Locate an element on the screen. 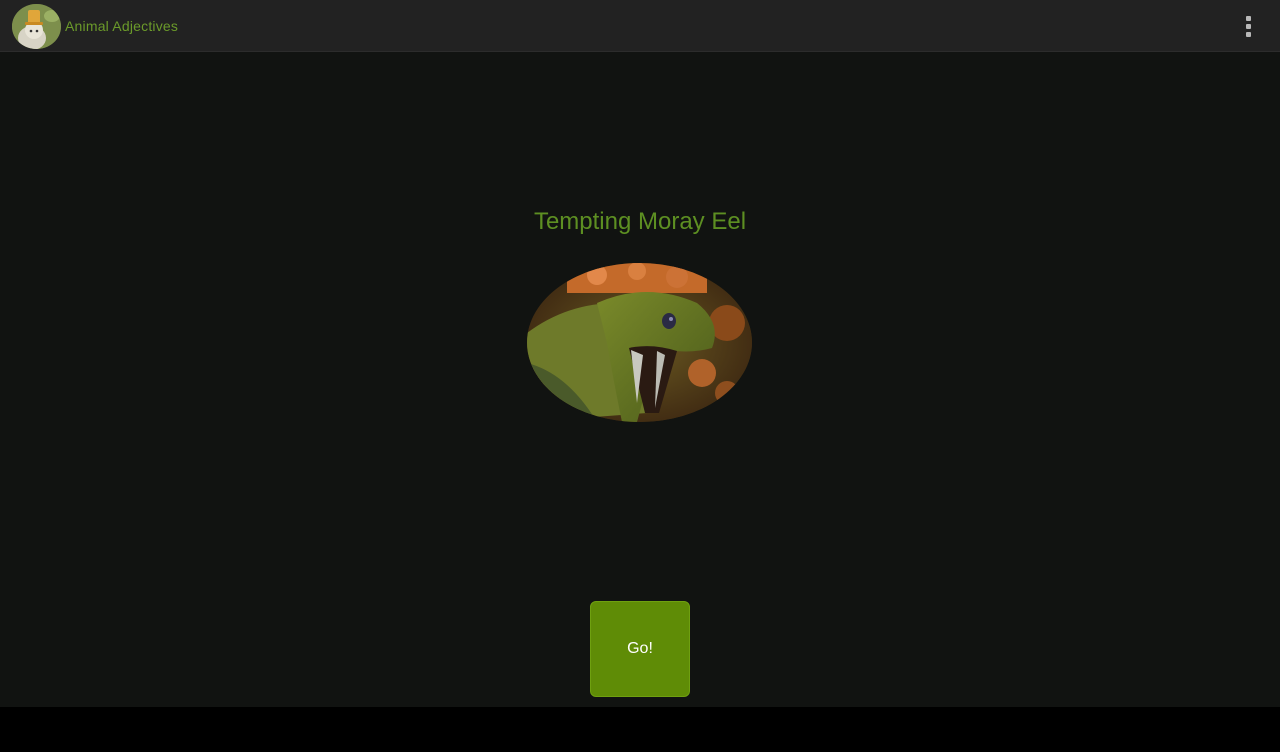  app-title: Animal Adjectives is located at coordinates (122, 26).